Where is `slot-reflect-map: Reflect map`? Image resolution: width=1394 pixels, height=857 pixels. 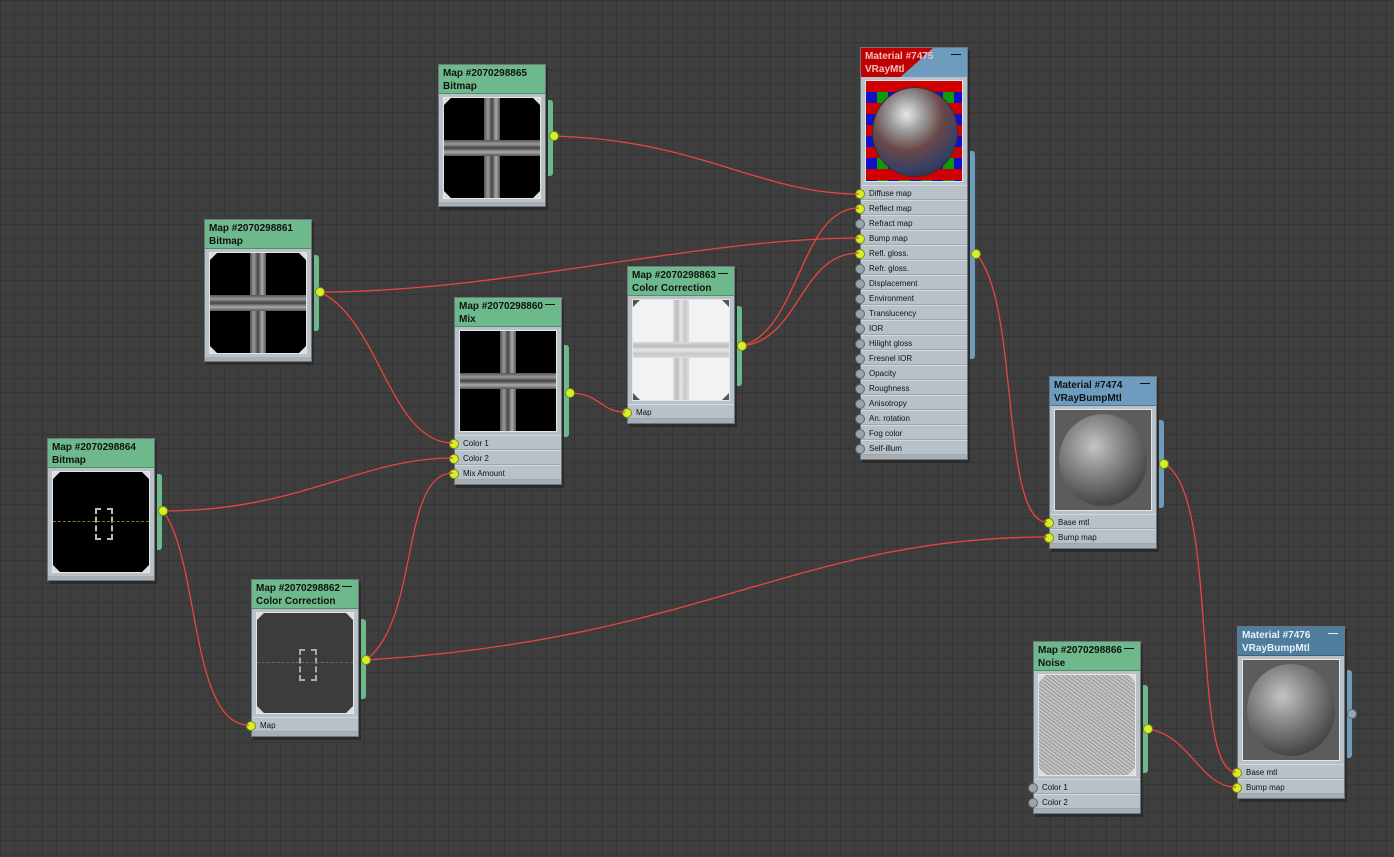 slot-reflect-map: Reflect map is located at coordinates (911, 207).